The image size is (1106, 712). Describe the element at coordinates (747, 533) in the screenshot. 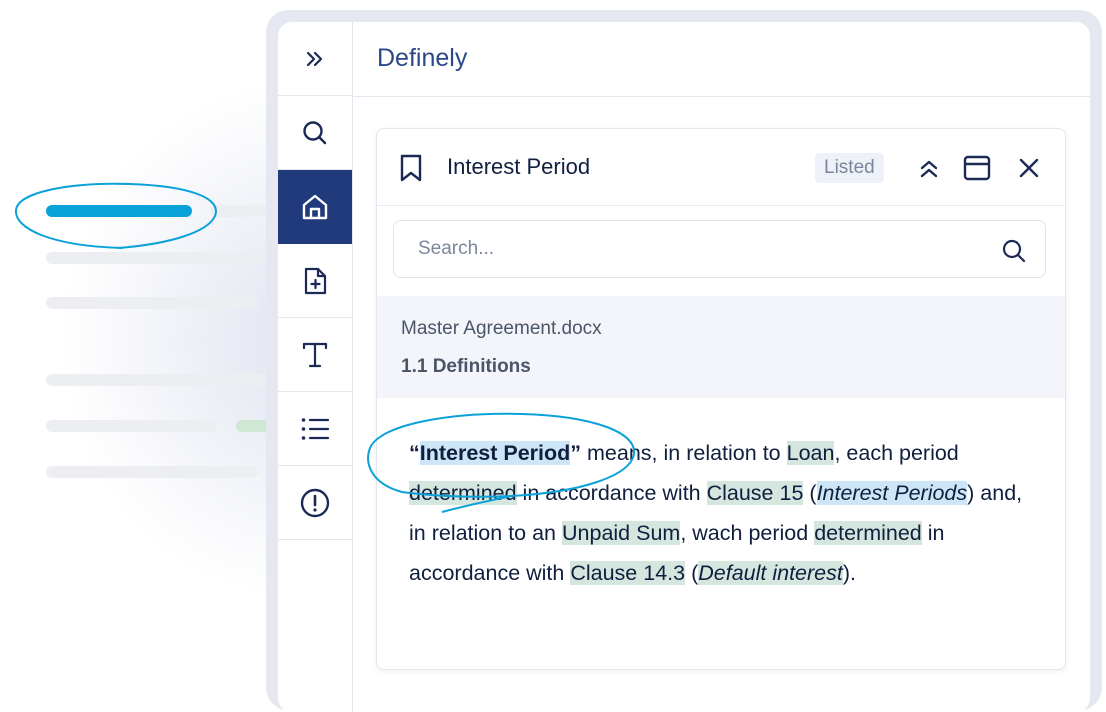

I see `text-segment: , wach period` at that location.